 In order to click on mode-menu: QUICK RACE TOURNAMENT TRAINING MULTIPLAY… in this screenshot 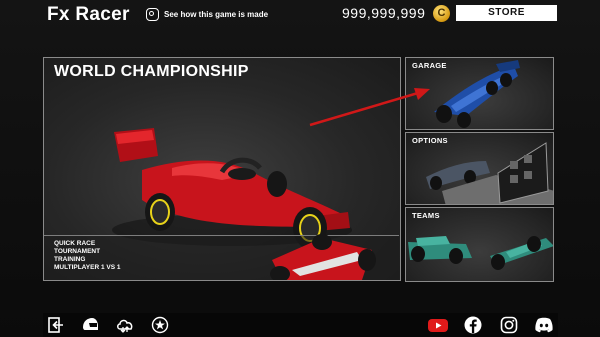, I will do `click(87, 256)`.